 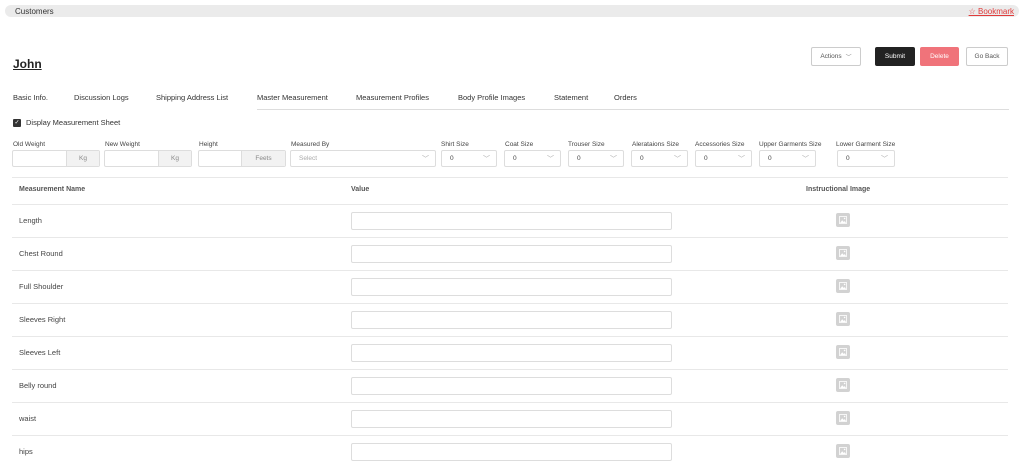 What do you see at coordinates (310, 144) in the screenshot?
I see `measured-by-label: Measured By` at bounding box center [310, 144].